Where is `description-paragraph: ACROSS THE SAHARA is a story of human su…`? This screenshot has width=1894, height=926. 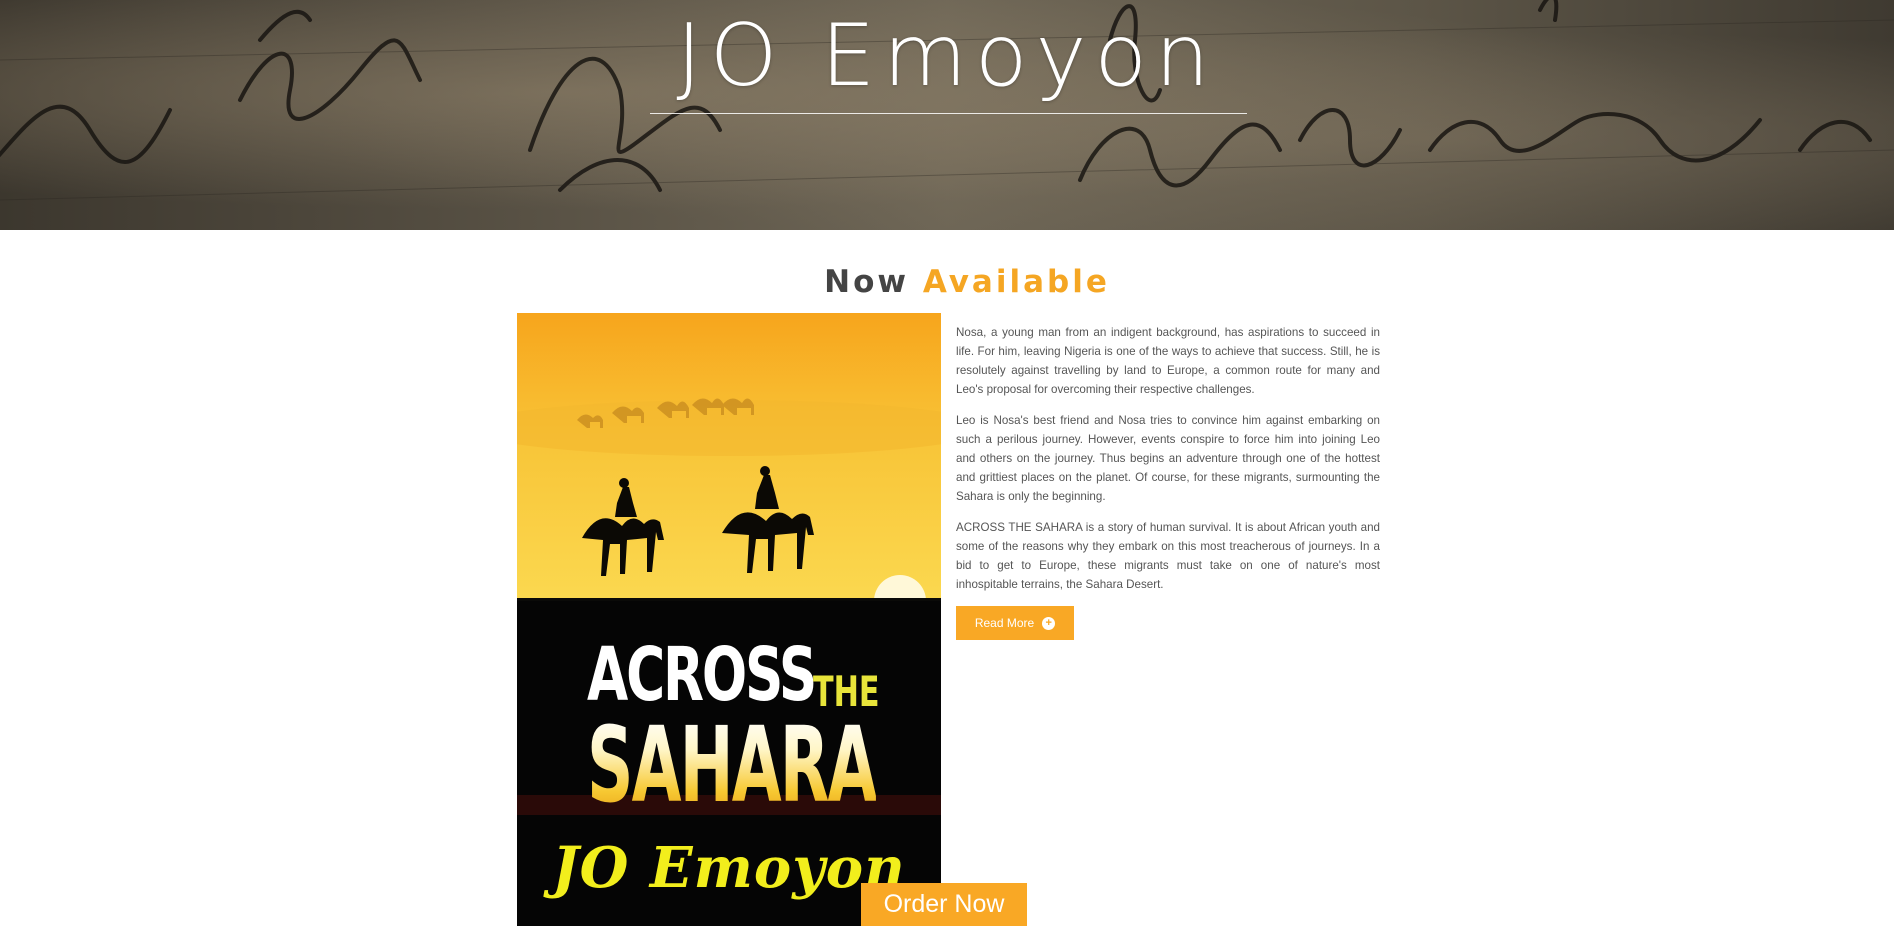
description-paragraph: ACROSS THE SAHARA is a story of human su… is located at coordinates (1168, 556).